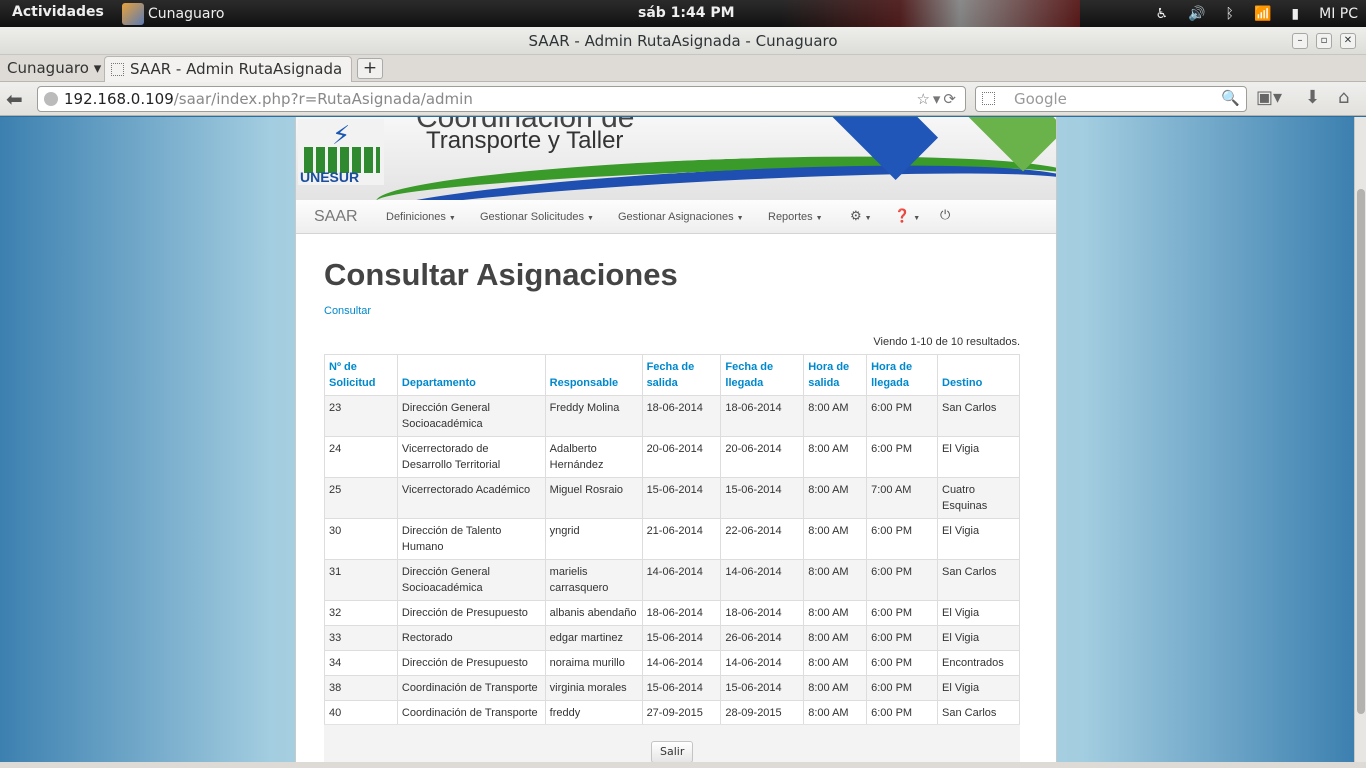  I want to click on maximize-icon: ▫, so click(1324, 41).